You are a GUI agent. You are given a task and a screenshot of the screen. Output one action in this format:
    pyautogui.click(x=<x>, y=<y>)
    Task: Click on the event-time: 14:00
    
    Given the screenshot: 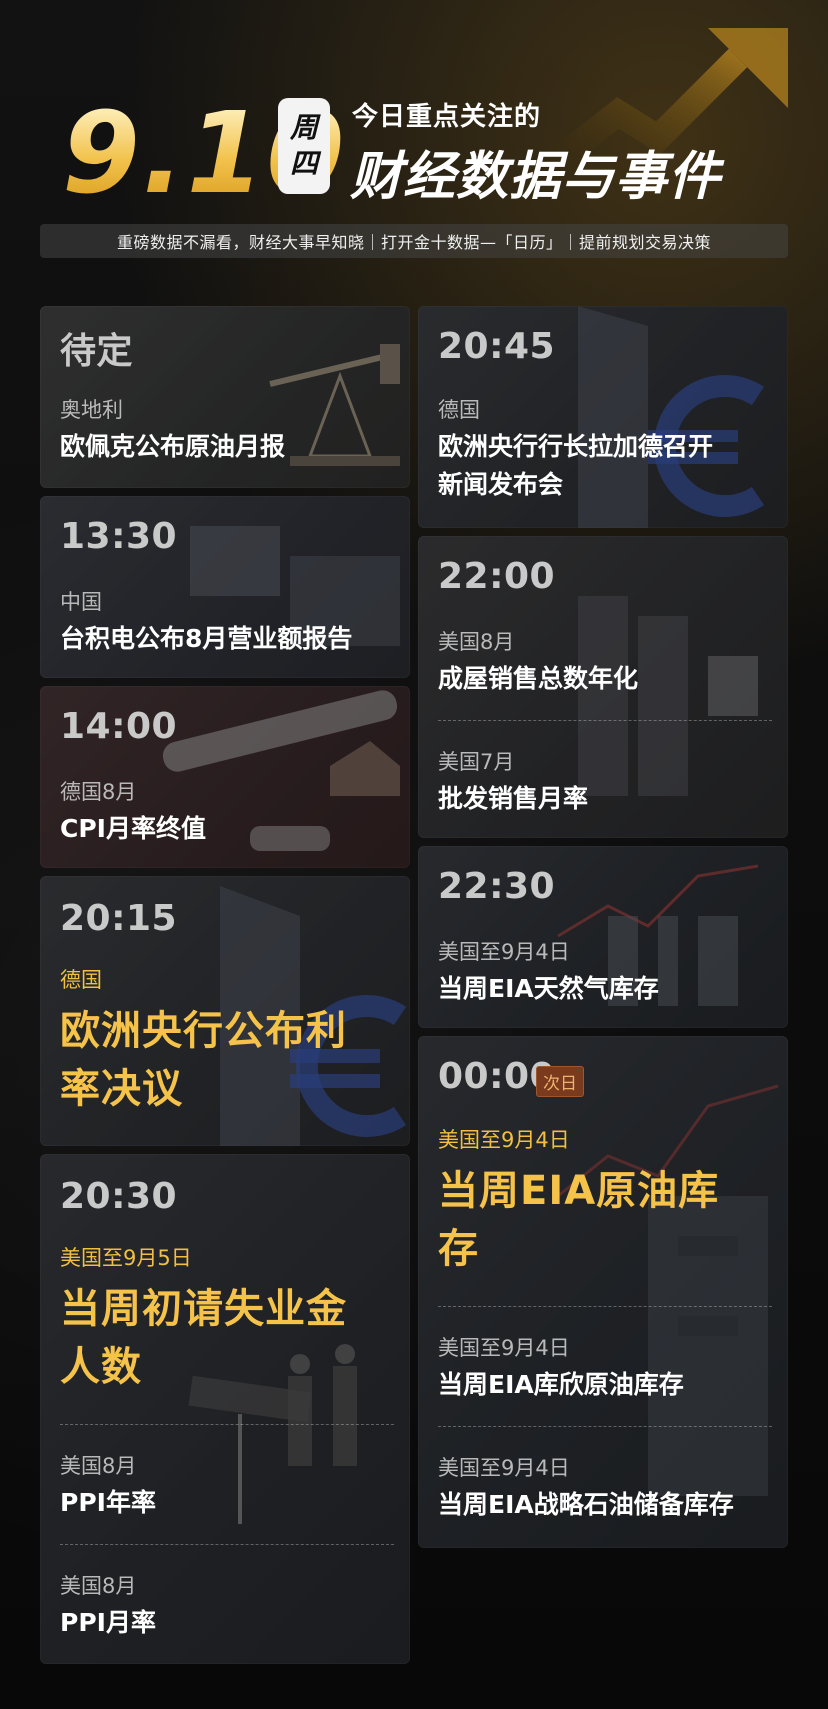 What is the action you would take?
    pyautogui.click(x=119, y=726)
    